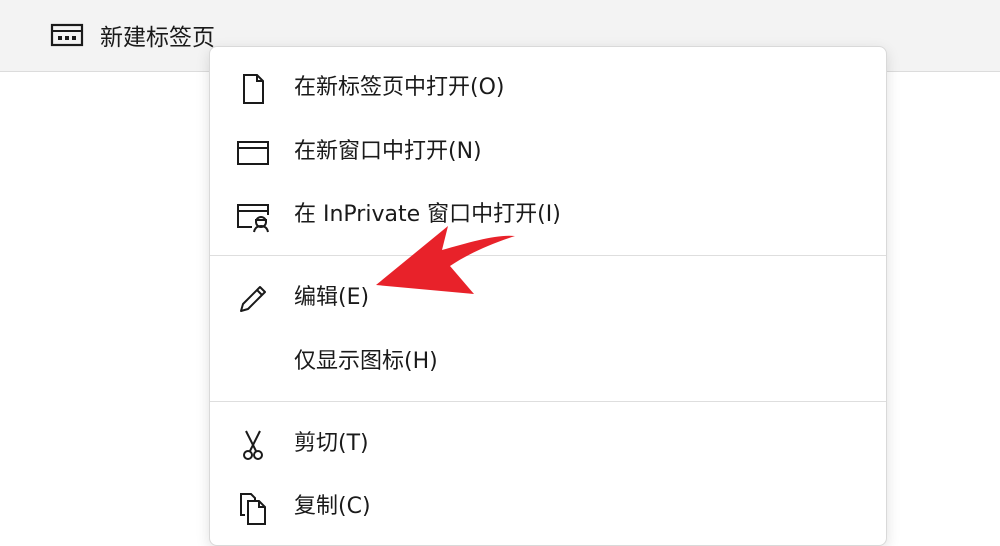  I want to click on copy-icon, so click(253, 508).